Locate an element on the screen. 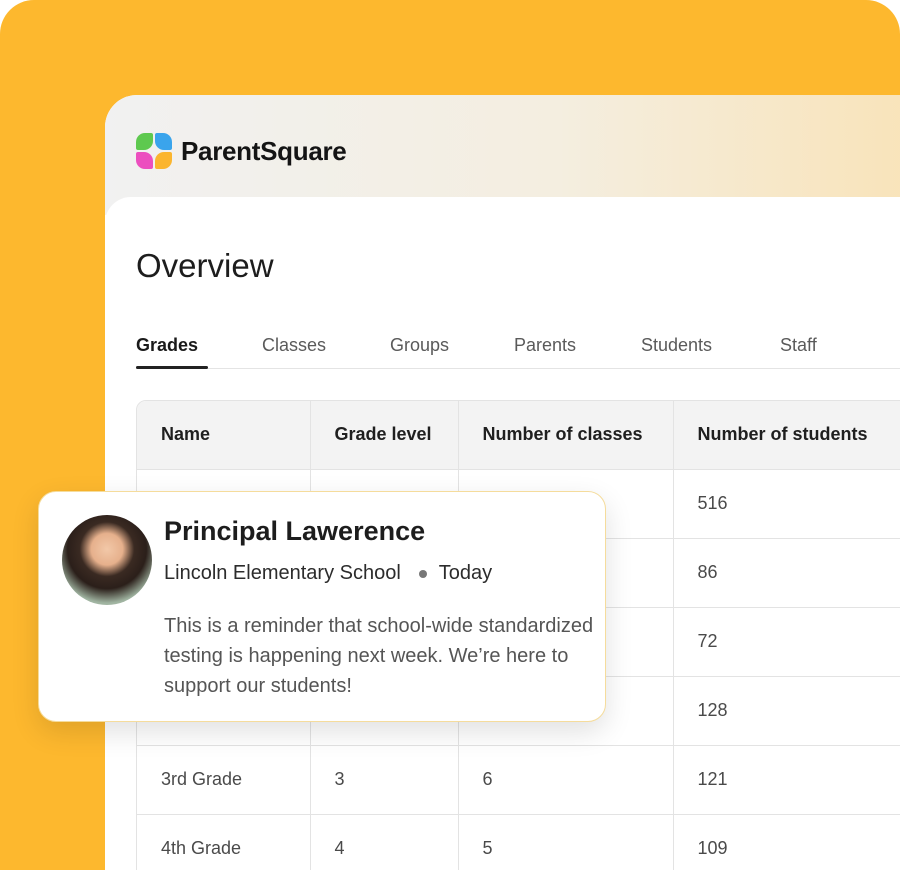 The width and height of the screenshot is (900, 870). page-title: Overview is located at coordinates (205, 265).